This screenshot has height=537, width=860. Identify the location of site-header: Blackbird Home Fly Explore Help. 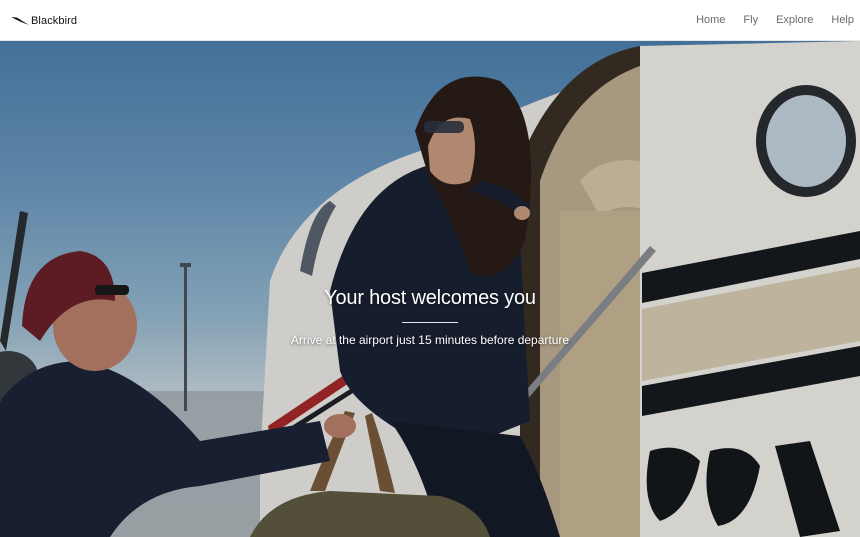
(430, 20).